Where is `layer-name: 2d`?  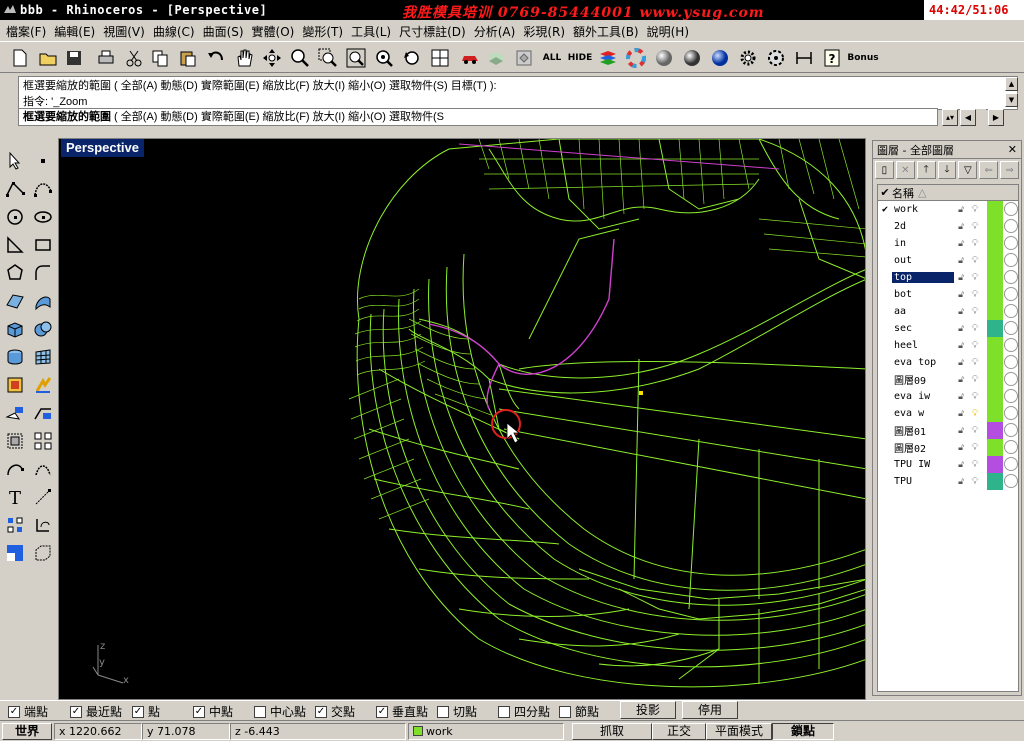 layer-name: 2d is located at coordinates (923, 226).